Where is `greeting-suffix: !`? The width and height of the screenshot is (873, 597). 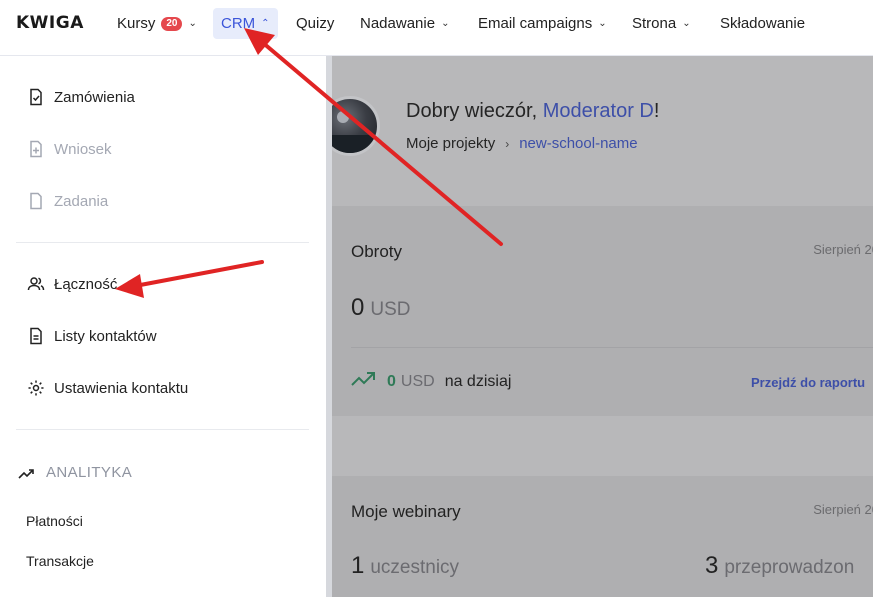
greeting-suffix: ! is located at coordinates (656, 111).